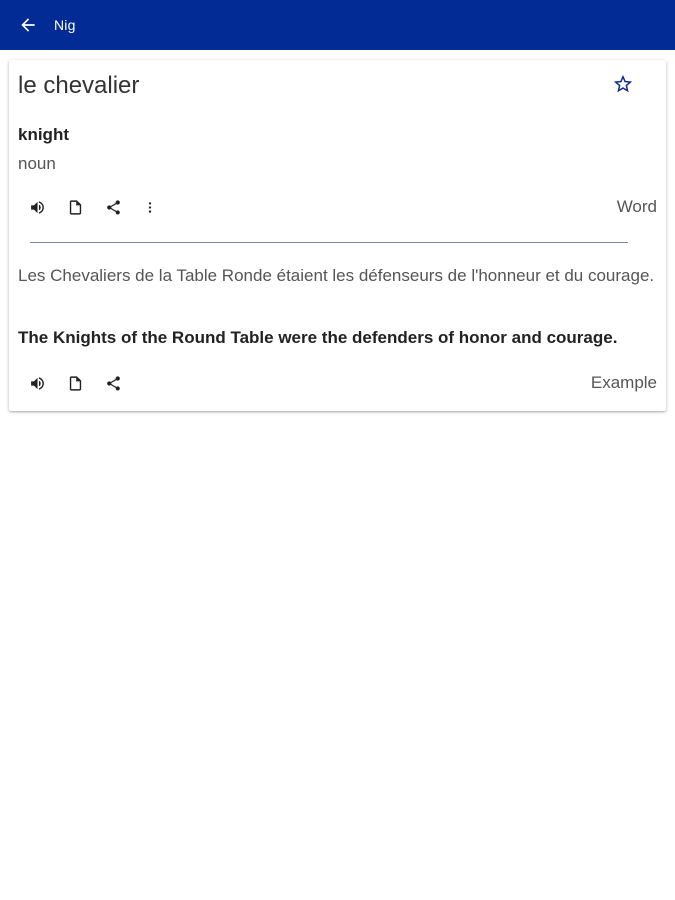 This screenshot has height=900, width=675. I want to click on back-button, so click(28, 25).